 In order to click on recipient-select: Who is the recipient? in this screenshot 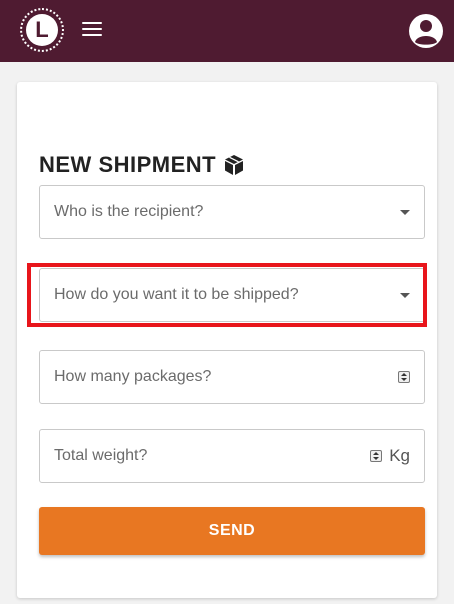, I will do `click(232, 212)`.